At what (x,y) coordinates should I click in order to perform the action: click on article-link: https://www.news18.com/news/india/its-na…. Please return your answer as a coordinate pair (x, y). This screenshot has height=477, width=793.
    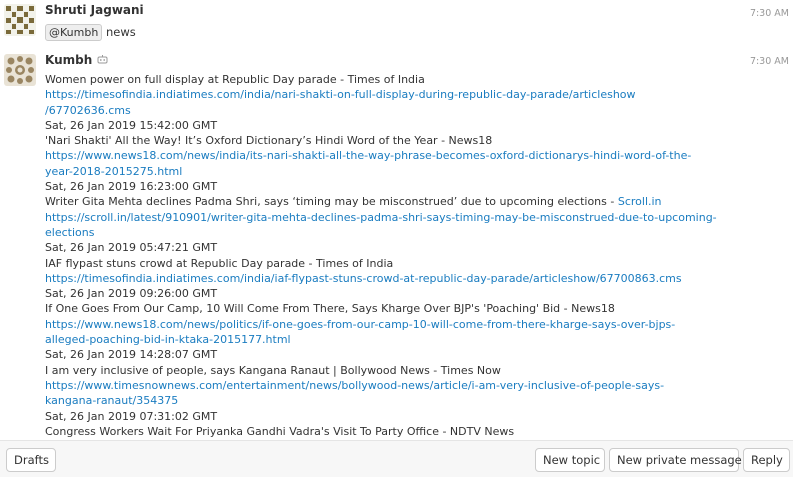
    Looking at the image, I should click on (395, 155).